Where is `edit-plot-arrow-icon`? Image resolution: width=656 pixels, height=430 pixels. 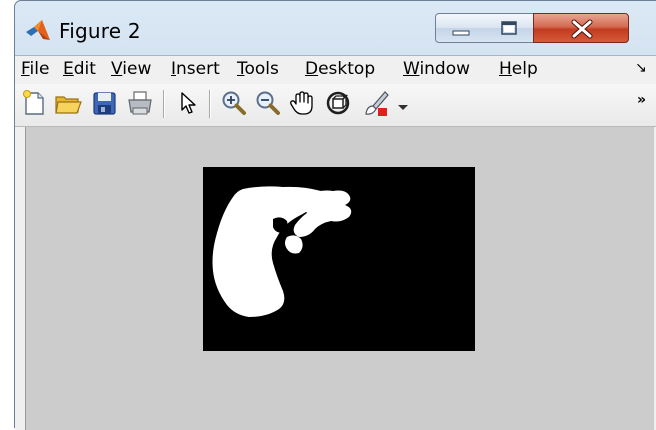
edit-plot-arrow-icon is located at coordinates (188, 103).